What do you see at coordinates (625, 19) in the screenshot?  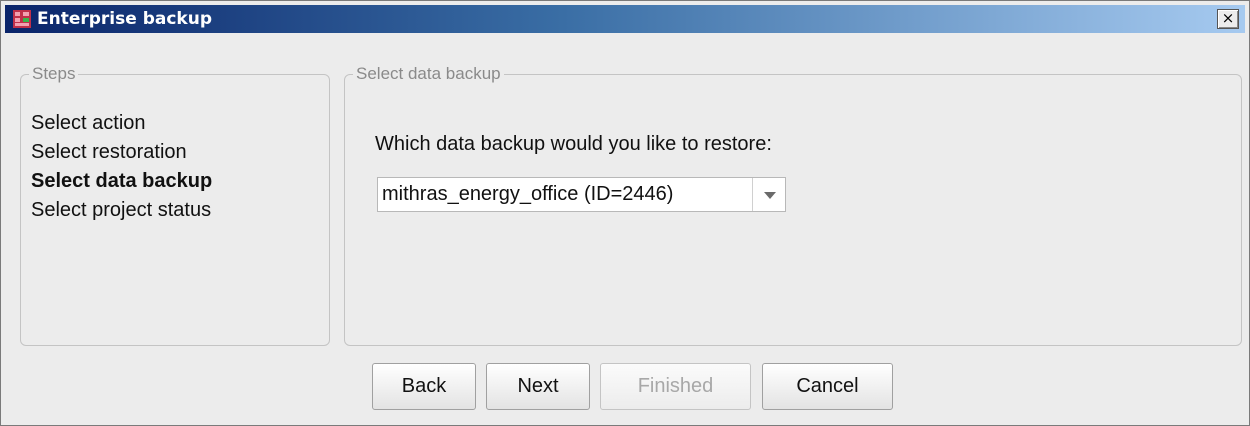 I see `title-bar: Enterprise backup ×` at bounding box center [625, 19].